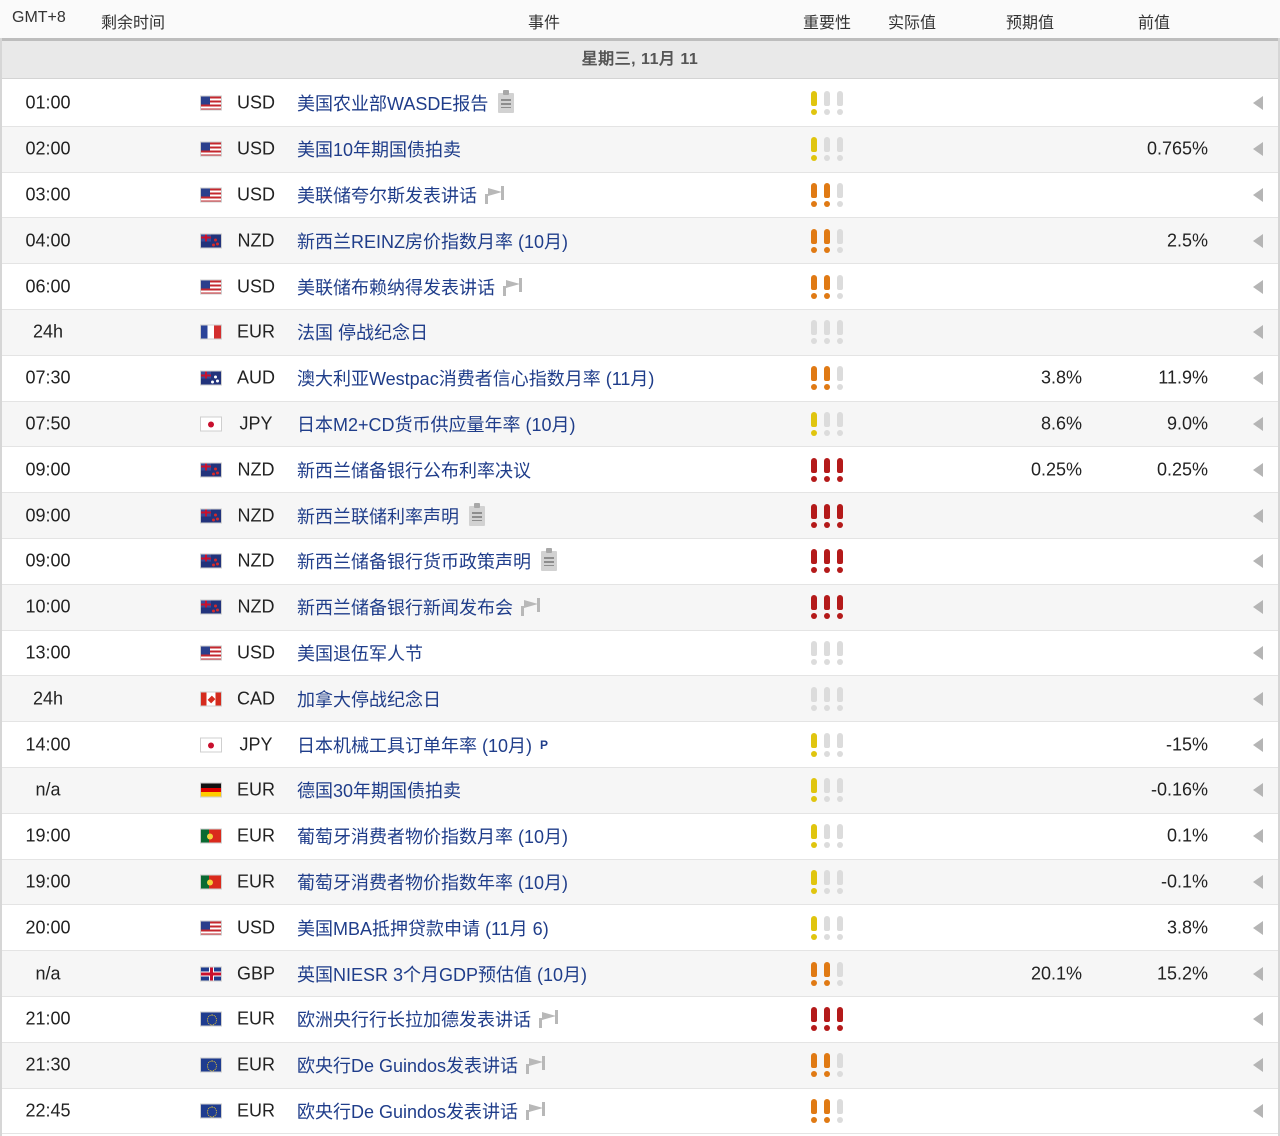 This screenshot has width=1280, height=1136. I want to click on event-title: 新西兰储备银行货币政策声明, so click(414, 561).